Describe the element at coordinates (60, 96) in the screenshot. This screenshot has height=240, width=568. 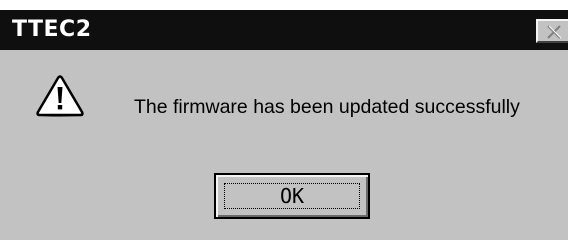
I see `warning-icon` at that location.